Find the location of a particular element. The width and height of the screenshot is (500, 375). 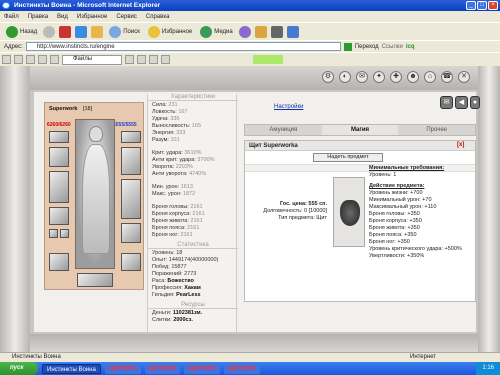

belt-slot is located at coordinates (59, 216).